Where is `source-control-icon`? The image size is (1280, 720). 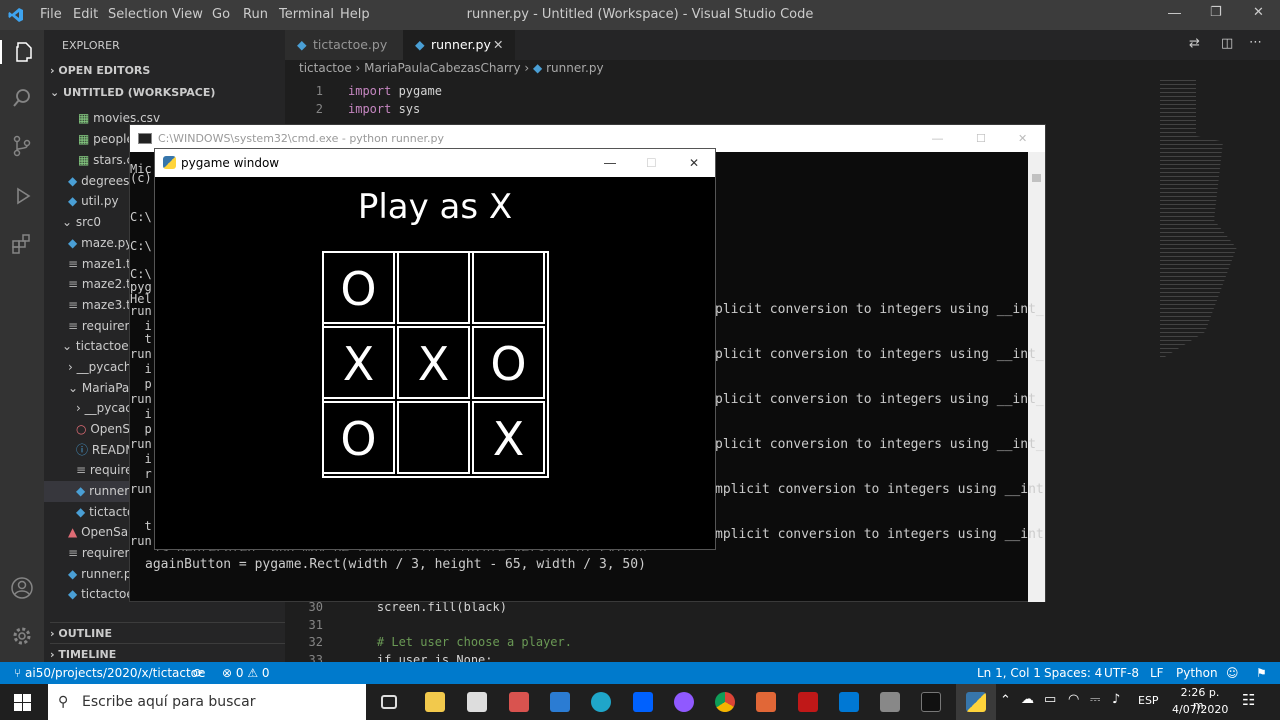 source-control-icon is located at coordinates (22, 146).